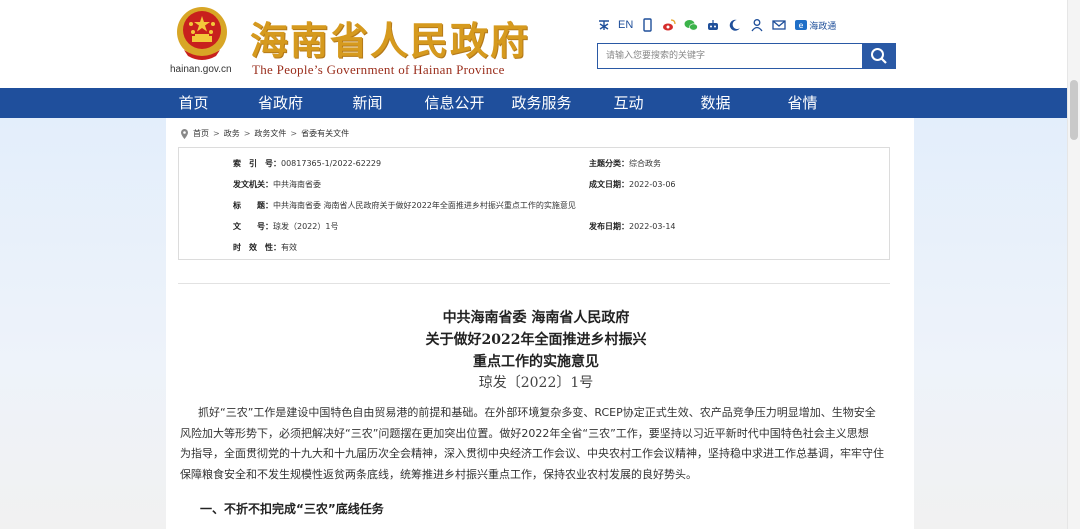 The image size is (1080, 529). What do you see at coordinates (625, 25) in the screenshot?
I see `english-link: EN` at bounding box center [625, 25].